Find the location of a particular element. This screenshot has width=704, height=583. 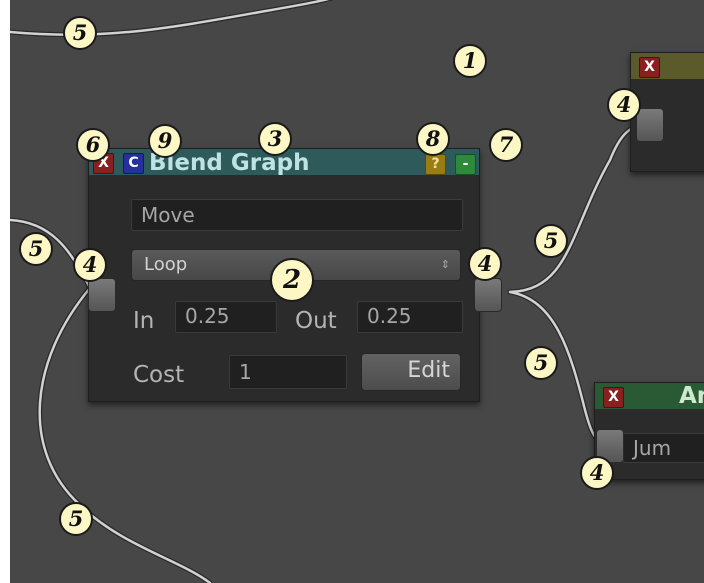

in-field: 0.25 is located at coordinates (226, 317).